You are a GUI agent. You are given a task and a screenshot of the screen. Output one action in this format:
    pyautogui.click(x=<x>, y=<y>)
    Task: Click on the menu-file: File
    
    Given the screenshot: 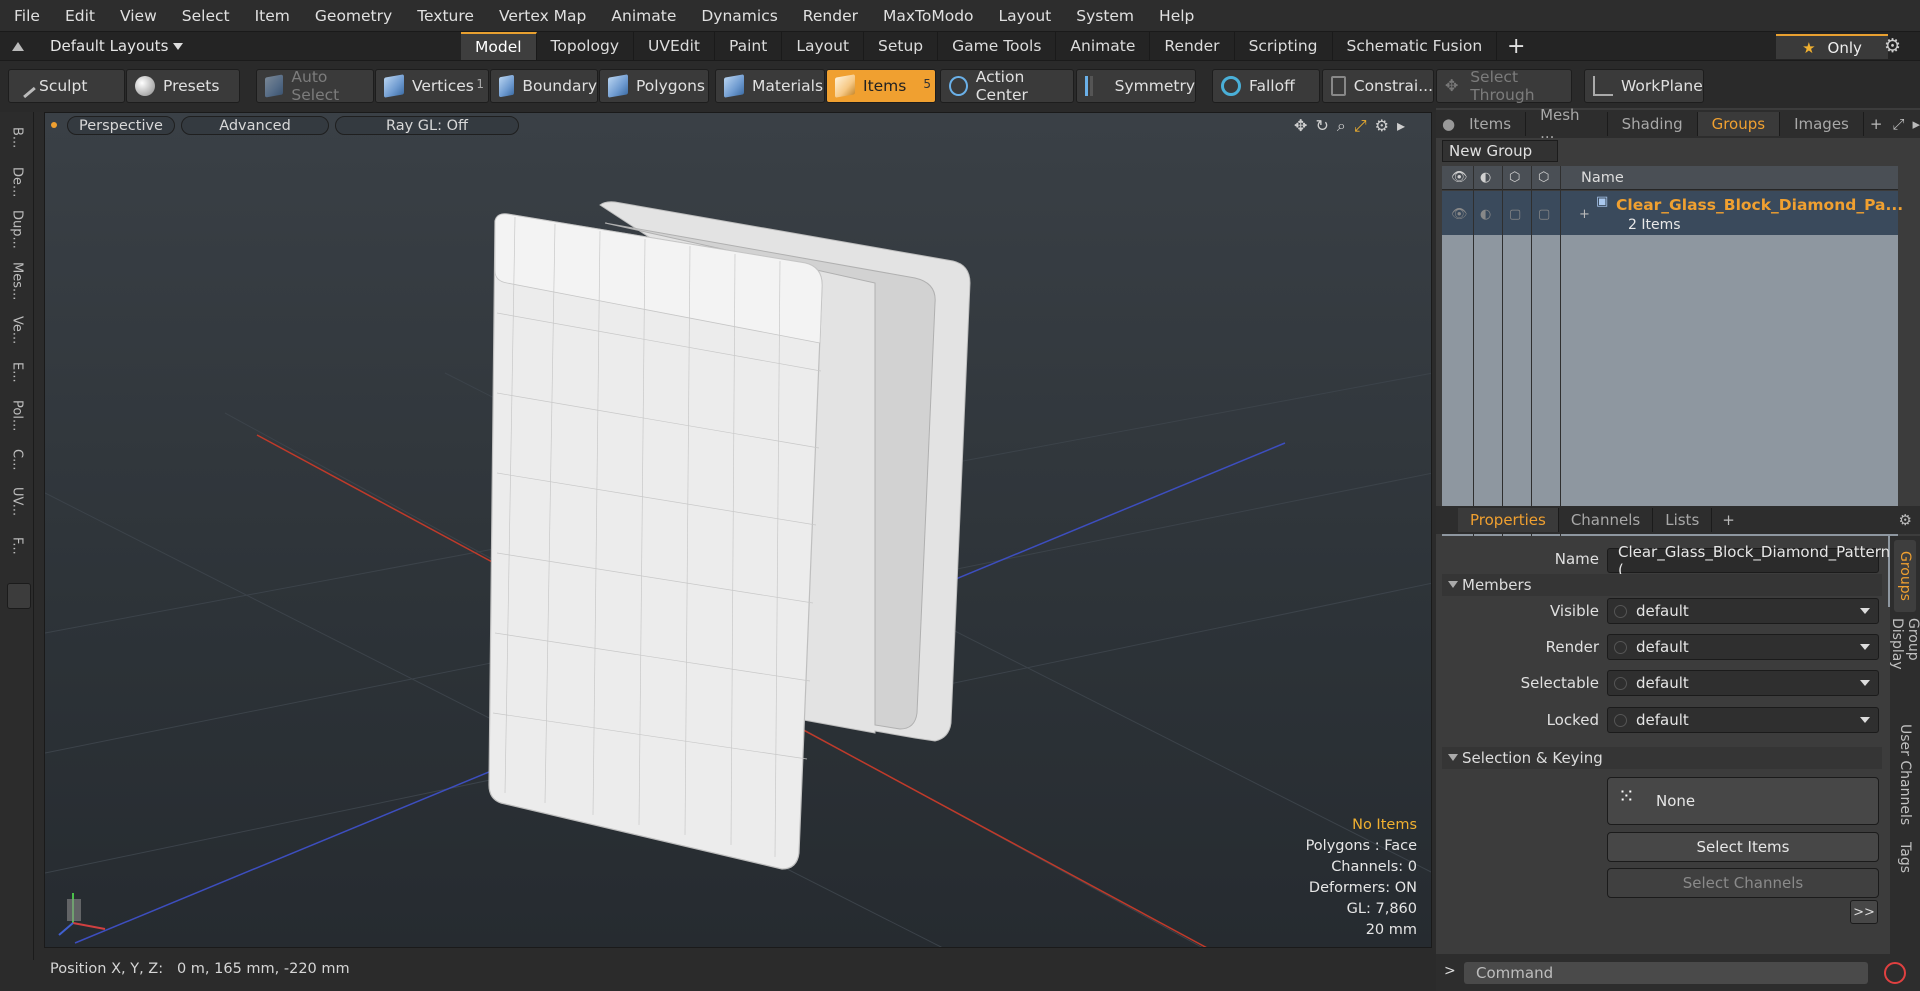 What is the action you would take?
    pyautogui.click(x=27, y=16)
    